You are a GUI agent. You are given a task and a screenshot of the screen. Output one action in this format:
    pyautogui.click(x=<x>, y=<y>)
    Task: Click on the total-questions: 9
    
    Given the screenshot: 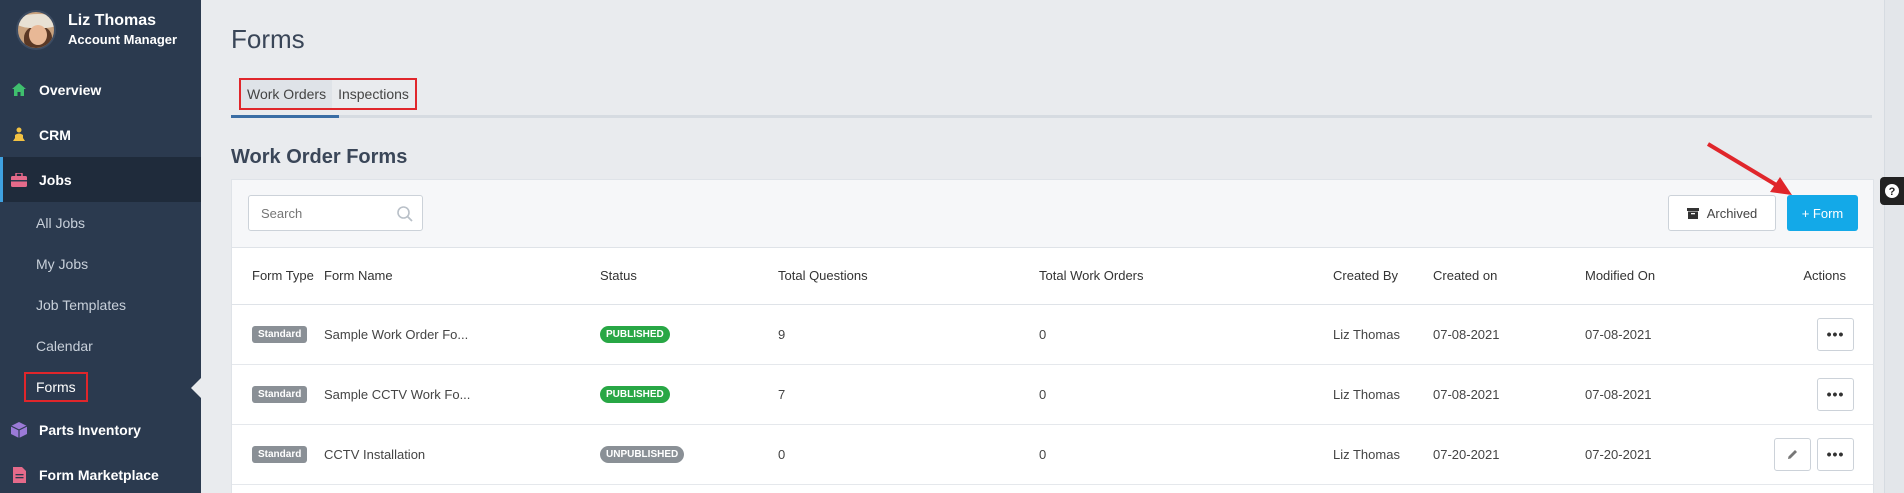 What is the action you would take?
    pyautogui.click(x=908, y=334)
    